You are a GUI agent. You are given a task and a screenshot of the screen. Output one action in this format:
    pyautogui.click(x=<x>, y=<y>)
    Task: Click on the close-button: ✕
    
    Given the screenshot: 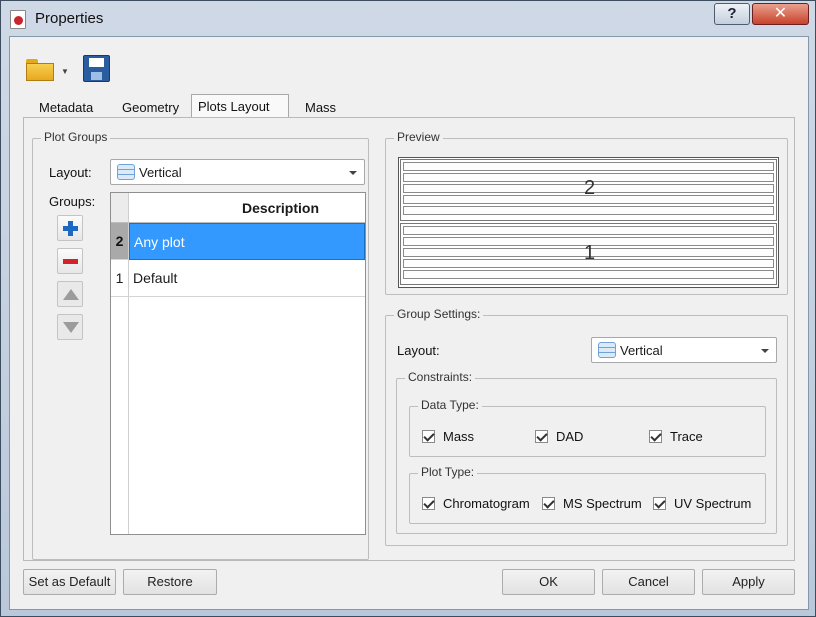 What is the action you would take?
    pyautogui.click(x=780, y=14)
    